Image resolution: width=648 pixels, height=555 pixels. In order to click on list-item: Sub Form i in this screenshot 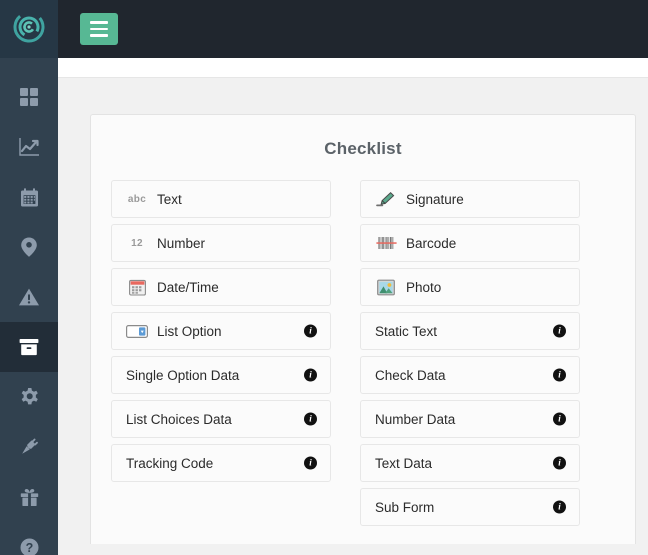, I will do `click(470, 507)`.